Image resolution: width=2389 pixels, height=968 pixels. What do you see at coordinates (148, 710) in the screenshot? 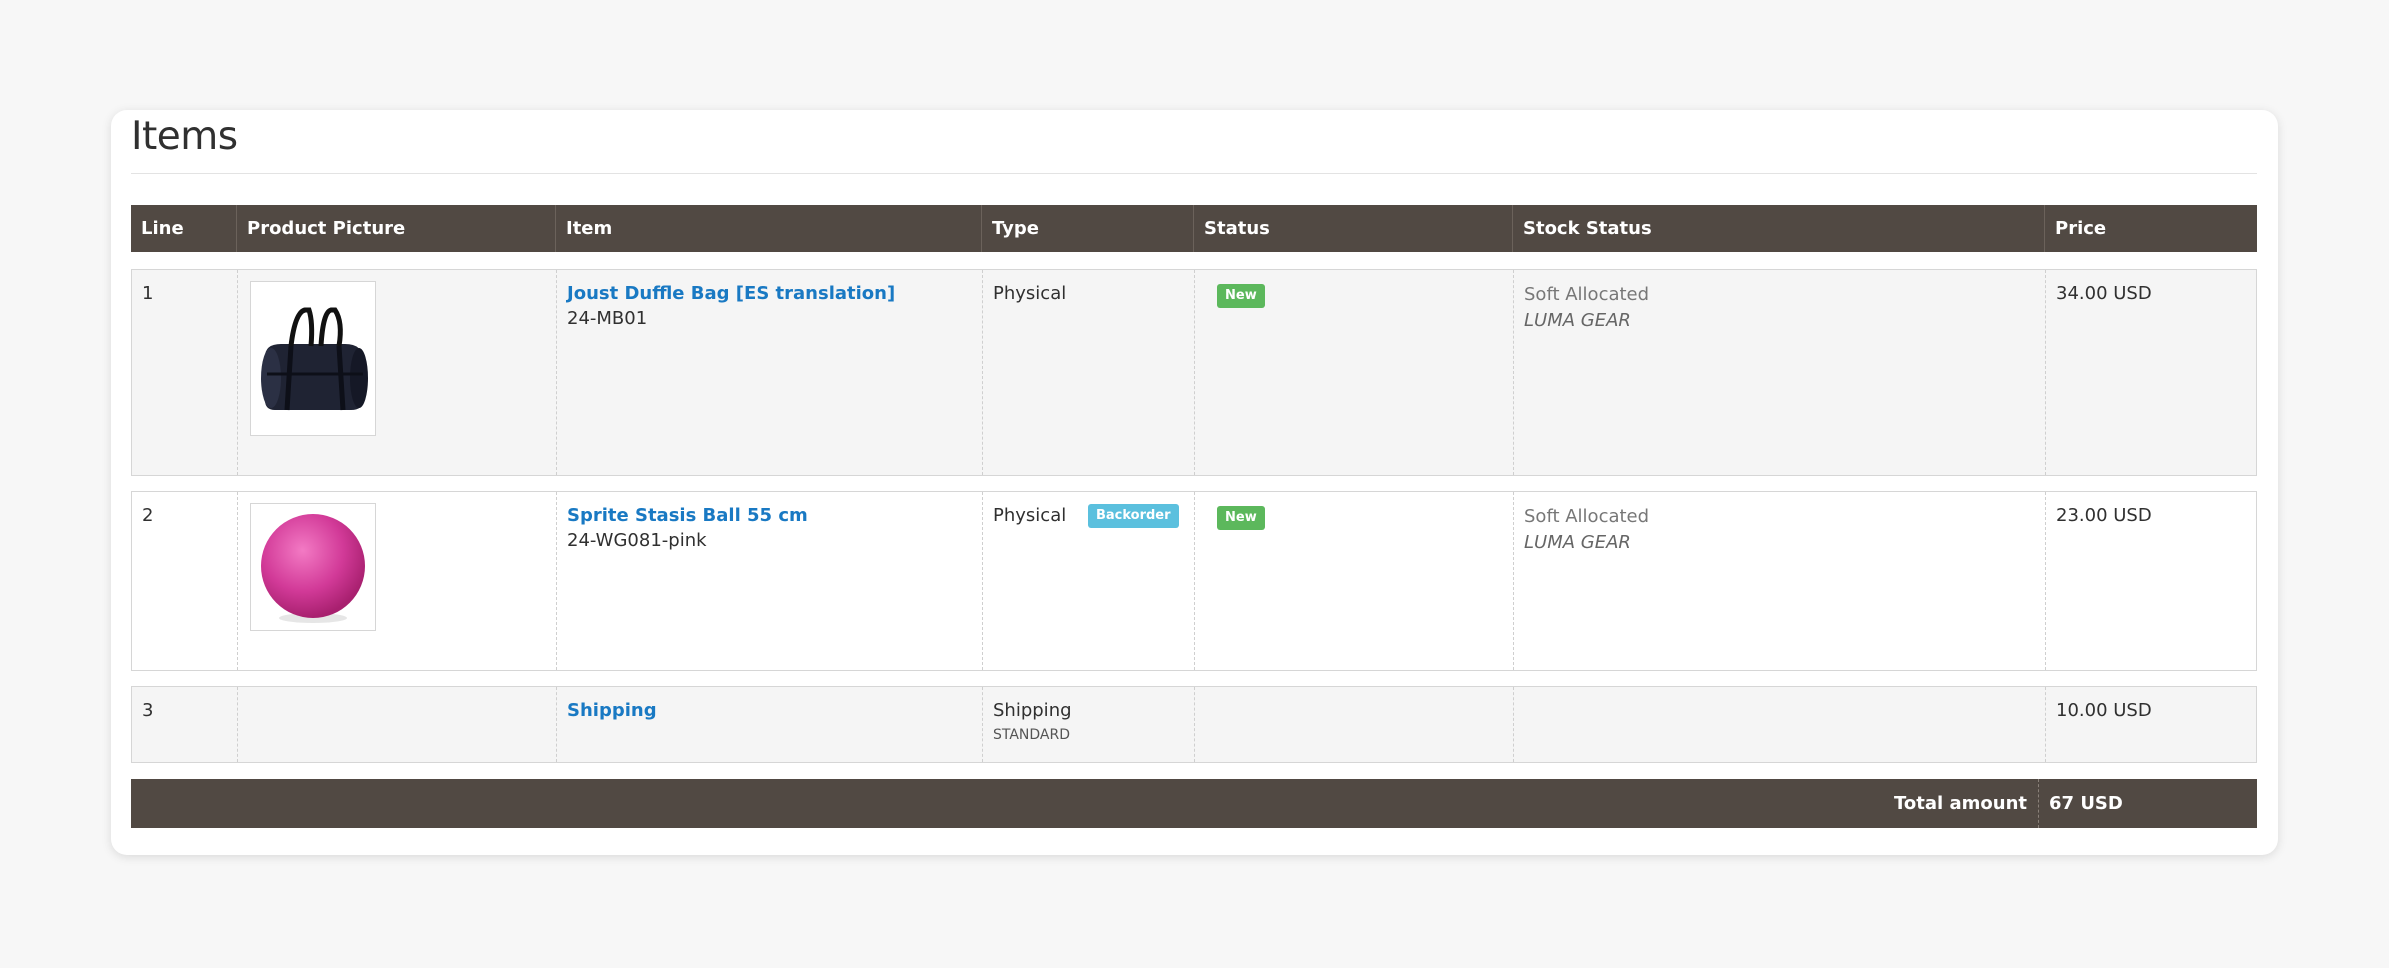
I see `line-number: 3` at bounding box center [148, 710].